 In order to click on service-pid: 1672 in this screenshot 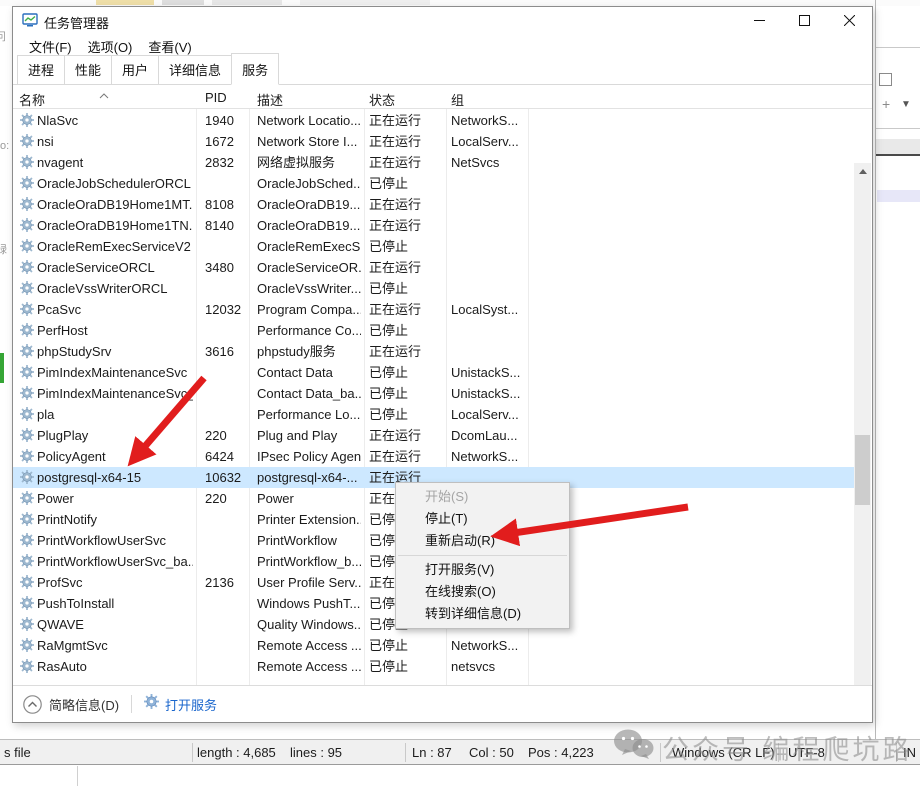, I will do `click(219, 141)`.